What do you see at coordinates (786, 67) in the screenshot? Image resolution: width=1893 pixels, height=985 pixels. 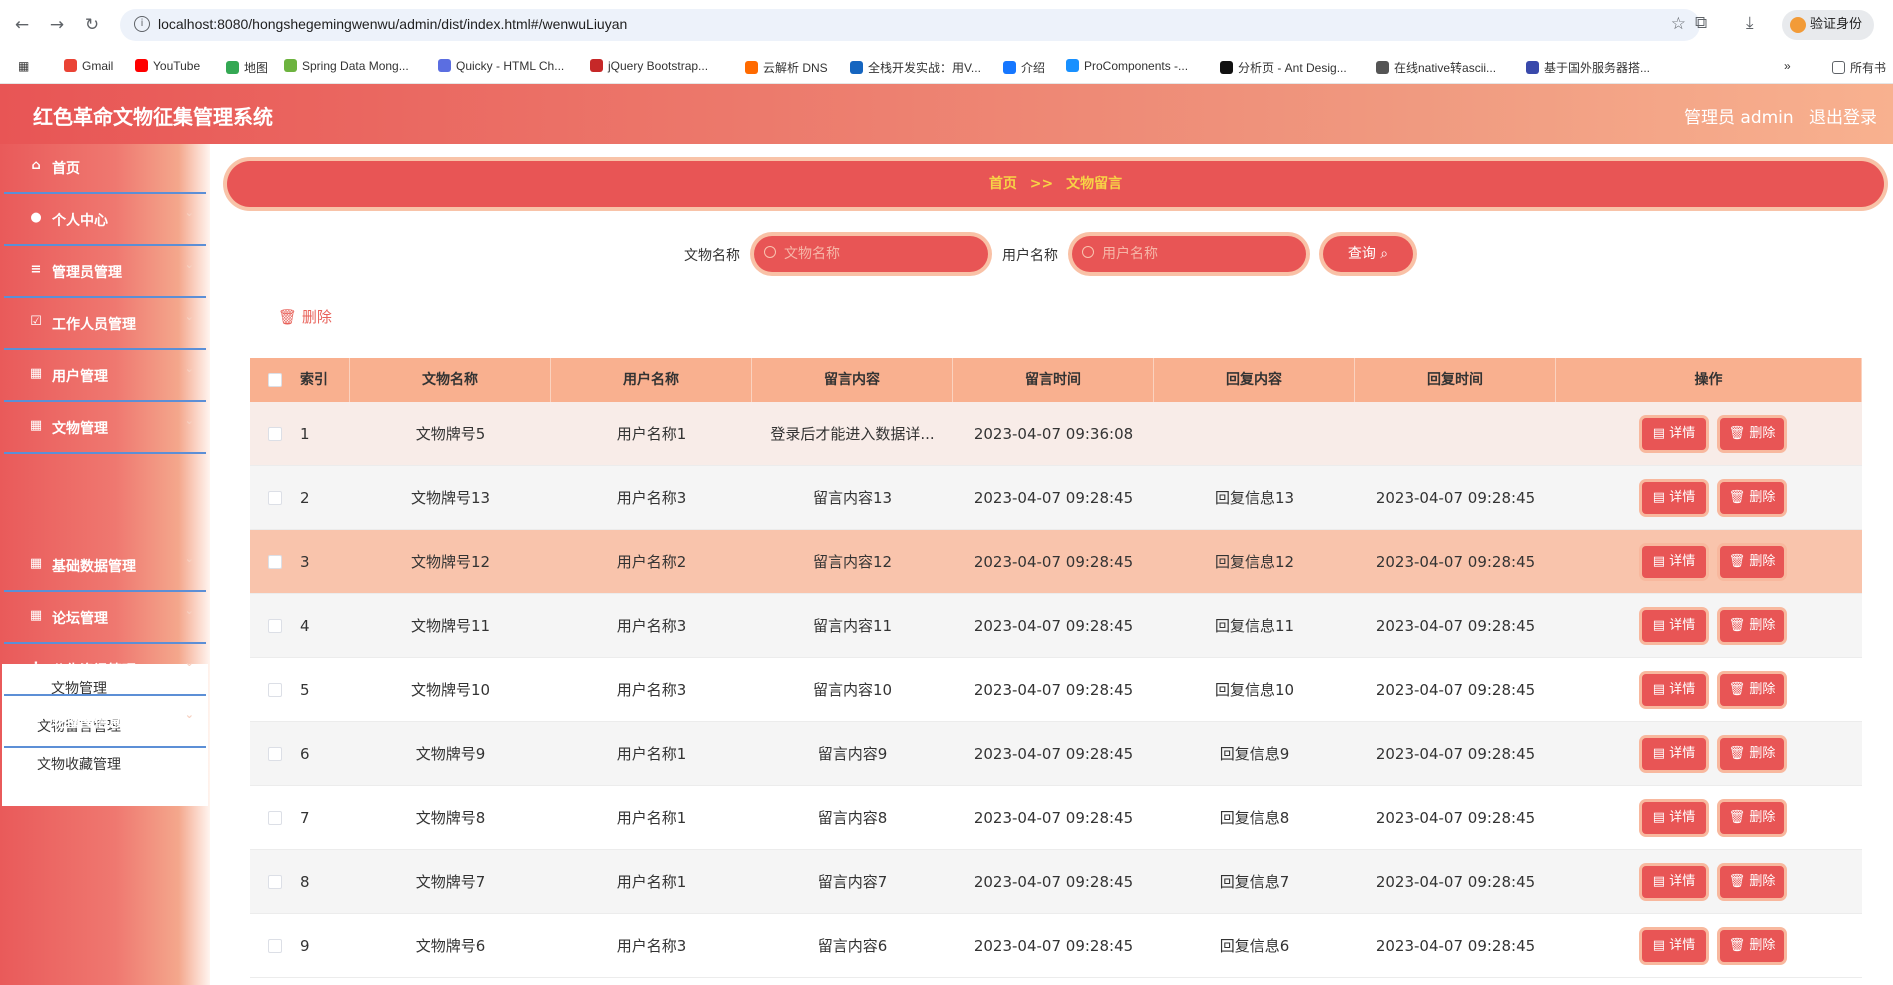 I see `bookmark-item: 云解析 DNS` at bounding box center [786, 67].